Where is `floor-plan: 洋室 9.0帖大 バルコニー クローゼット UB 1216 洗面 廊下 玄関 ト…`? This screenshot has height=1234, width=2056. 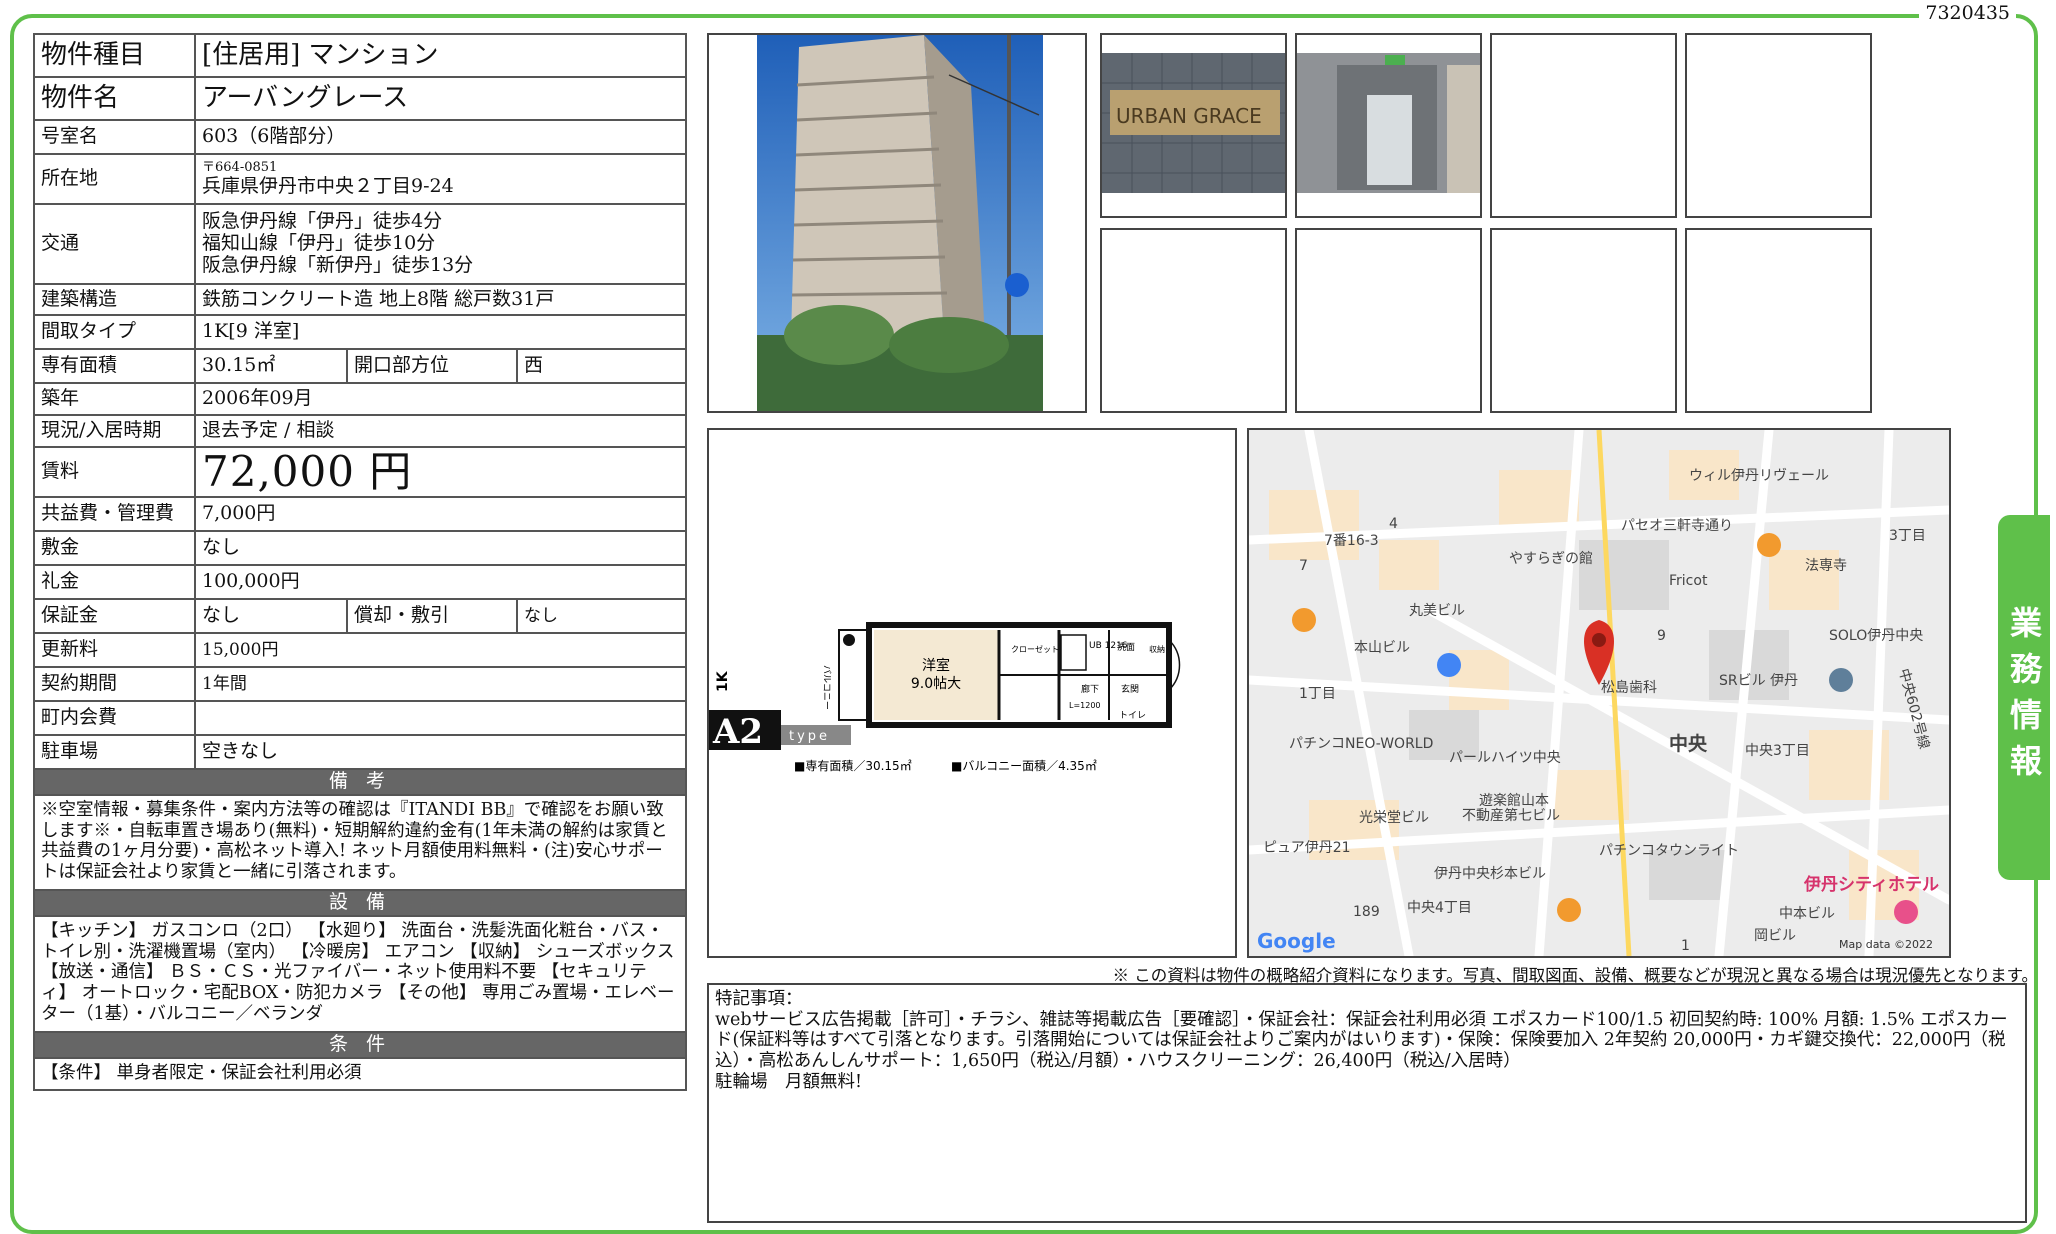
floor-plan: 洋室 9.0帖大 バルコニー クローゼット UB 1216 洗面 廊下 玄関 ト… is located at coordinates (972, 693).